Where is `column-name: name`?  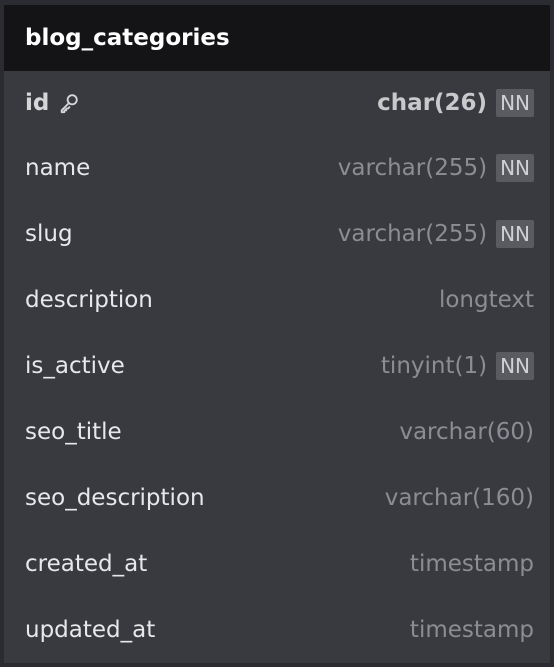
column-name: name is located at coordinates (58, 168).